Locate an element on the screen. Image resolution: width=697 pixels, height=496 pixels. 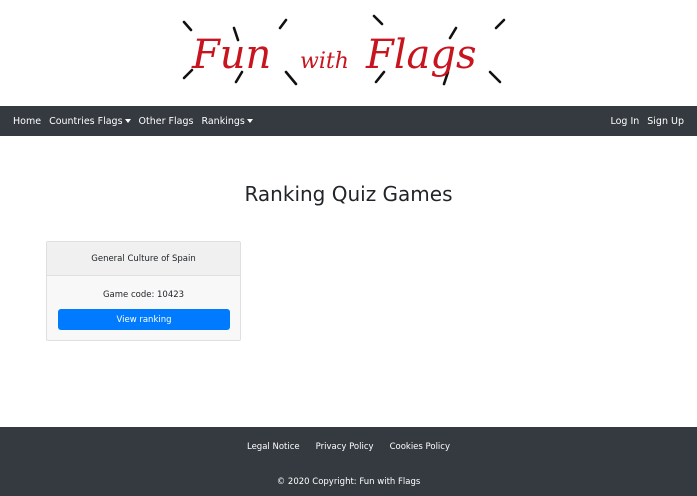
nav-home-label: Home is located at coordinates (27, 121).